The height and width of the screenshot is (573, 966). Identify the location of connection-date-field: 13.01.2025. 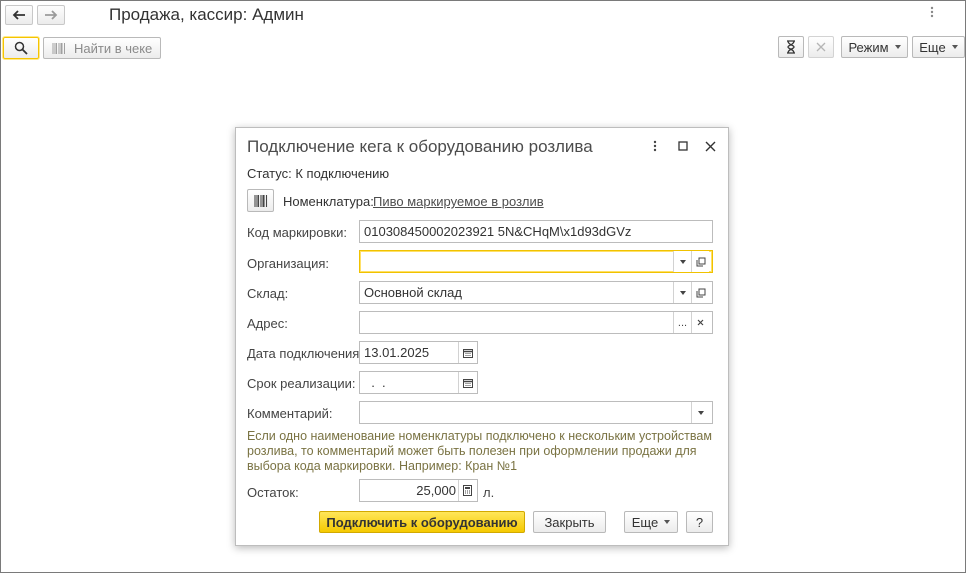
(418, 352).